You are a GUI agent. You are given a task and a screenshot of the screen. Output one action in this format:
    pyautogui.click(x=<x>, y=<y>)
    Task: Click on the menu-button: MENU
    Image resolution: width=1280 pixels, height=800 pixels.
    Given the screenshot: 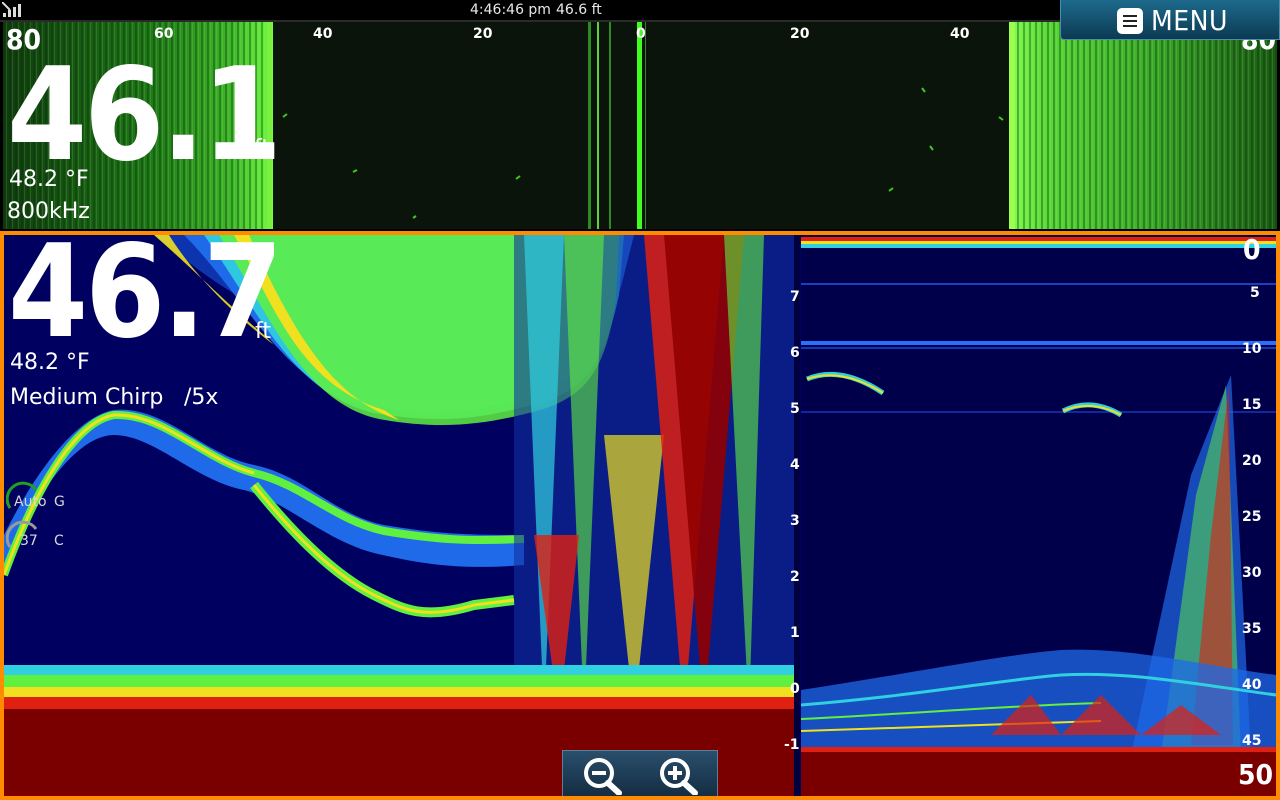 What is the action you would take?
    pyautogui.click(x=1170, y=20)
    